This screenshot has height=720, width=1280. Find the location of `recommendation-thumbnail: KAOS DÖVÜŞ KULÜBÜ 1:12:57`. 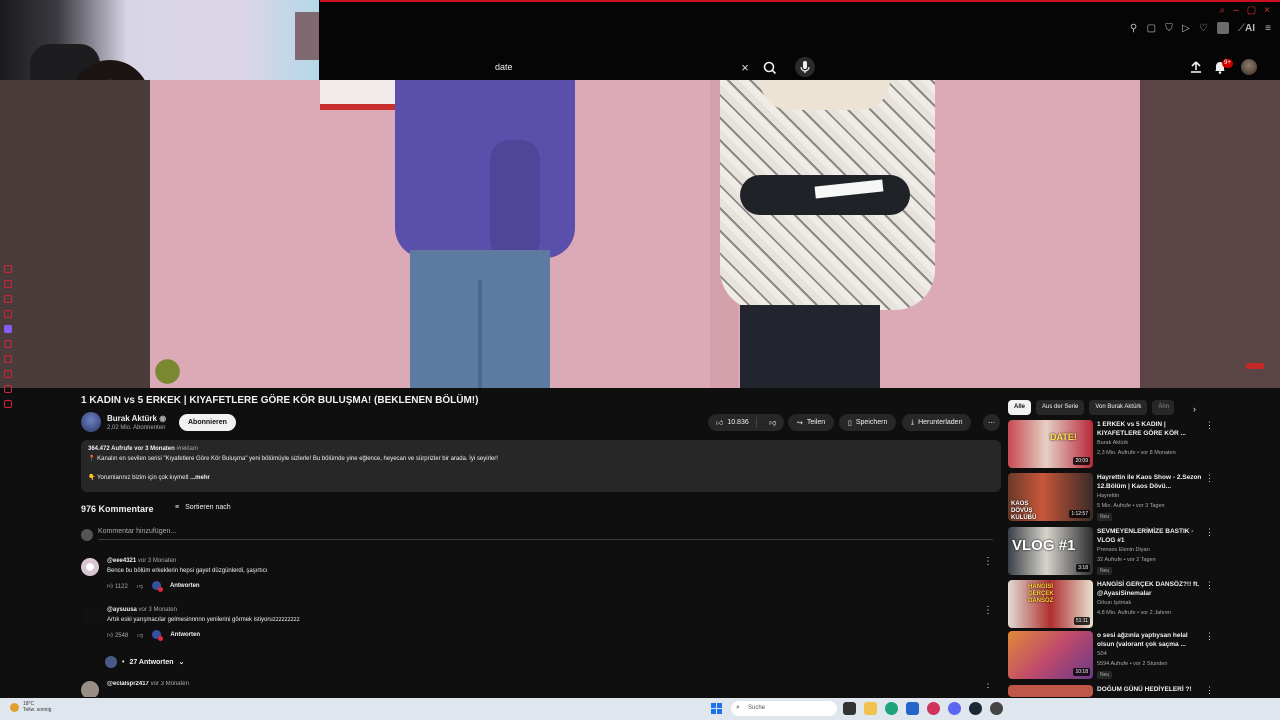

recommendation-thumbnail: KAOS DÖVÜŞ KULÜBÜ 1:12:57 is located at coordinates (1050, 497).